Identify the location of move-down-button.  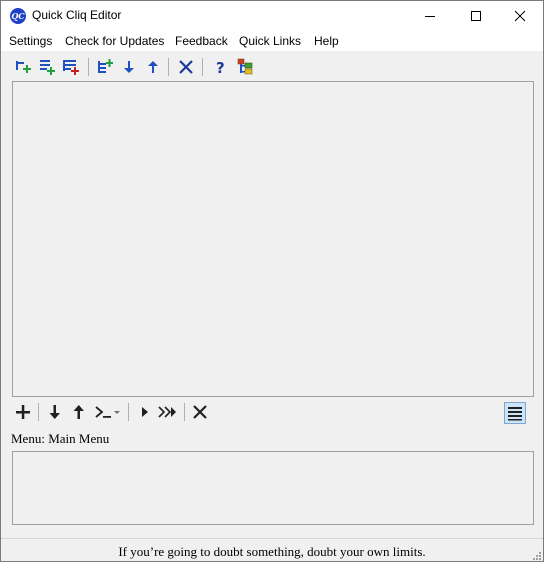
(129, 67).